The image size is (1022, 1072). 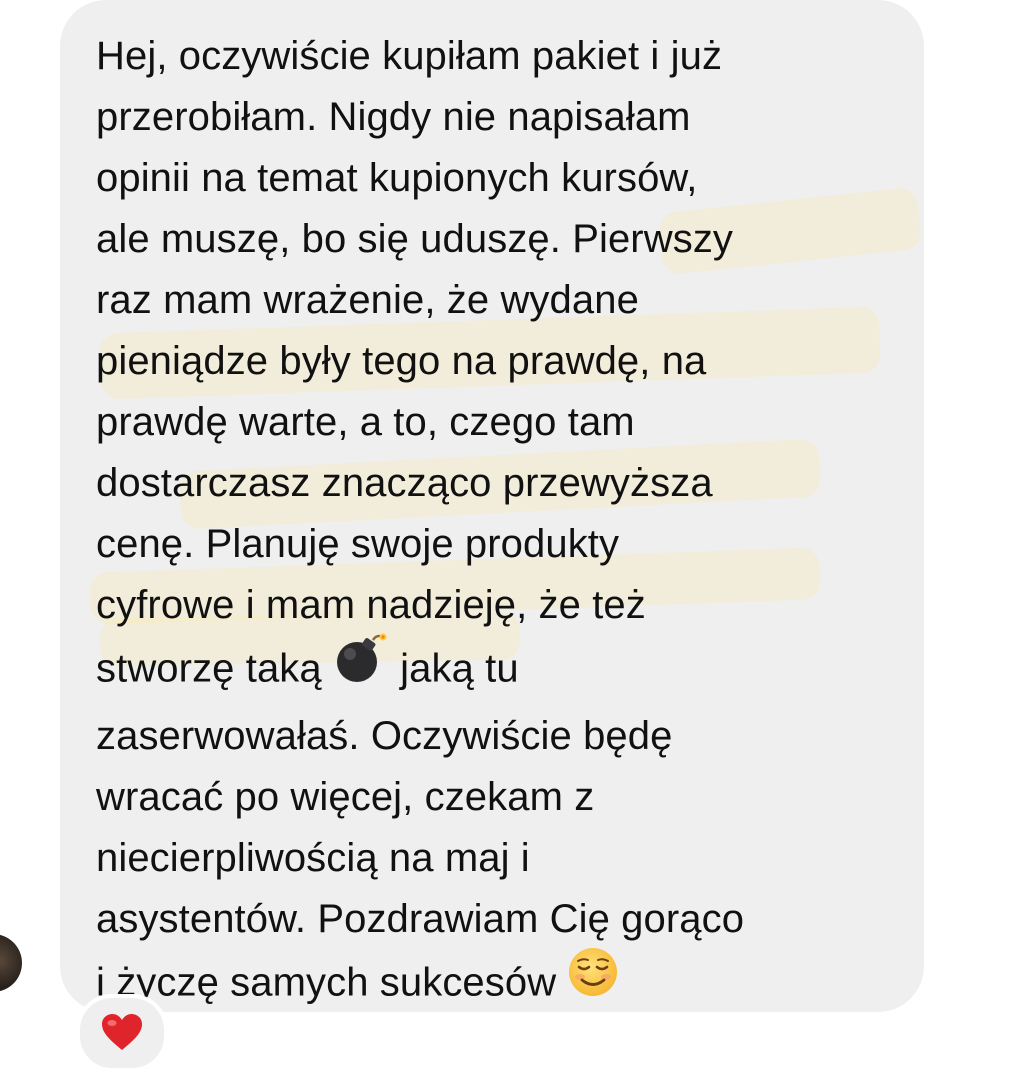 I want to click on message-line-with-emoji: i życzę samych sukcesów, so click(x=506, y=980).